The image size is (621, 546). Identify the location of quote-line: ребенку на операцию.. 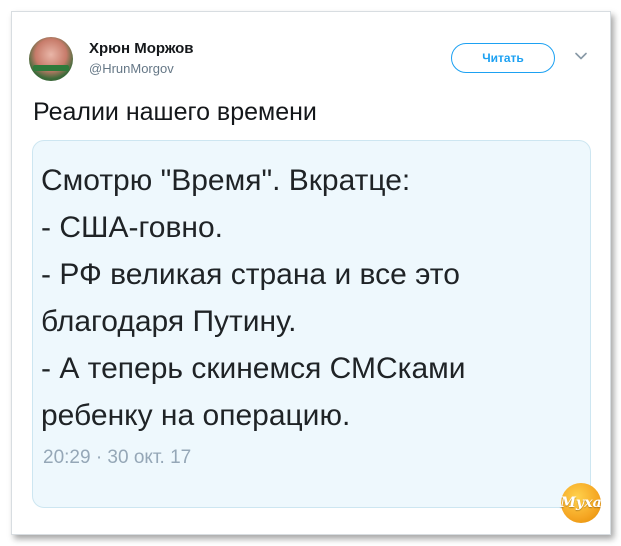
(196, 415).